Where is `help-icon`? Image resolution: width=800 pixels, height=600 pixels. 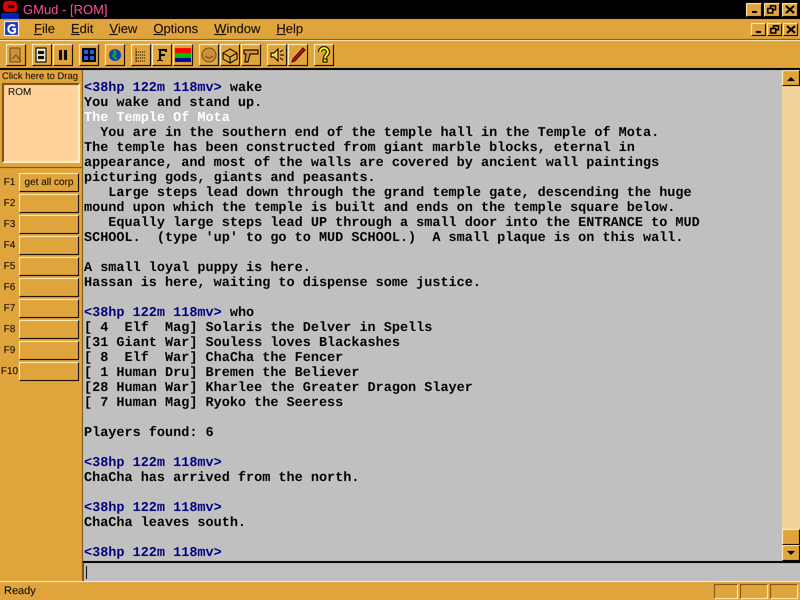
help-icon is located at coordinates (324, 55).